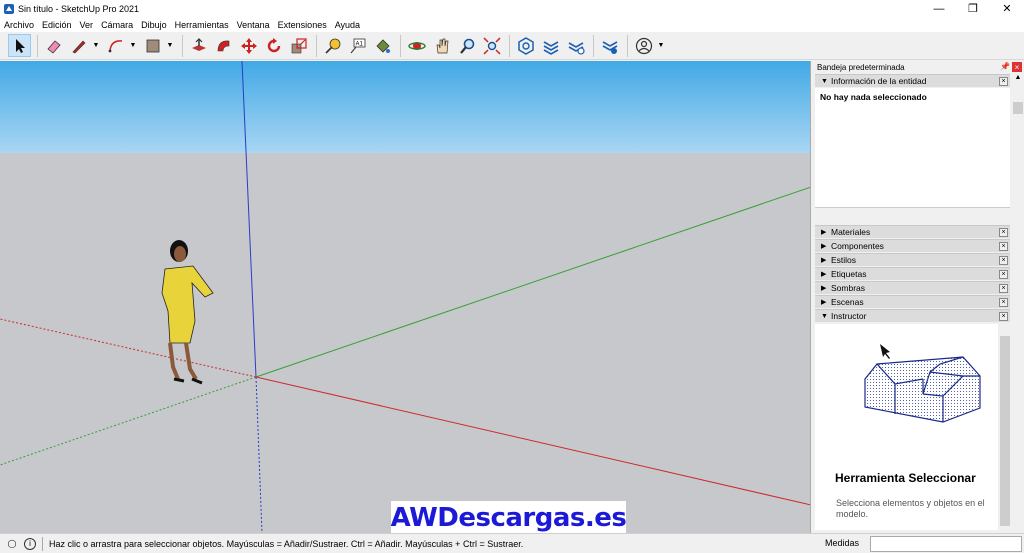  What do you see at coordinates (154, 25) in the screenshot?
I see `menu-dibujo: Dibujo` at bounding box center [154, 25].